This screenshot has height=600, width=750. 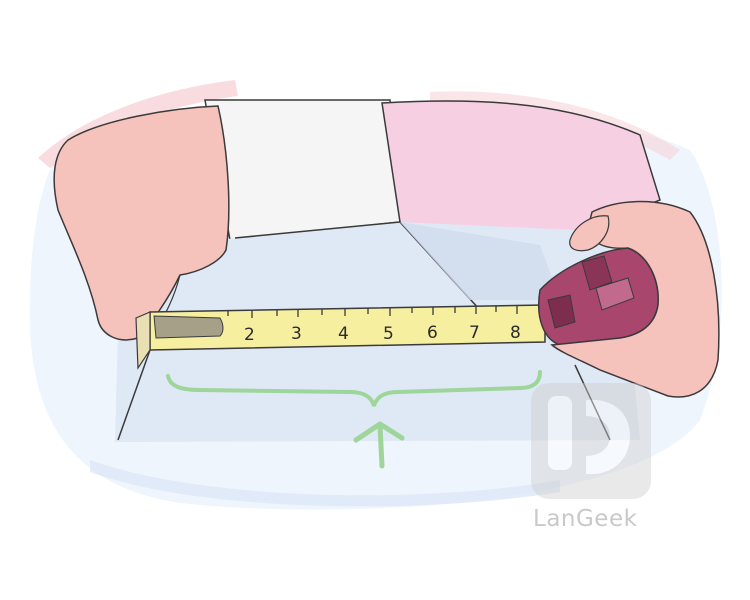 What do you see at coordinates (432, 333) in the screenshot?
I see `tape-tick-label: 6` at bounding box center [432, 333].